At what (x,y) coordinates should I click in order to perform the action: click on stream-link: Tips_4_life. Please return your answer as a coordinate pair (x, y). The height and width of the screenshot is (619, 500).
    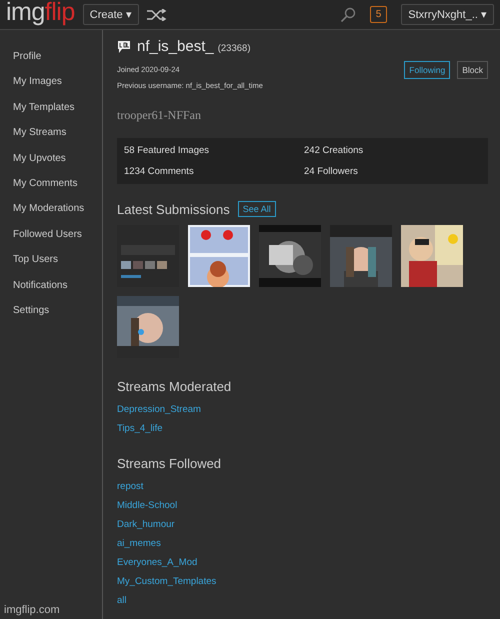
    Looking at the image, I should click on (140, 428).